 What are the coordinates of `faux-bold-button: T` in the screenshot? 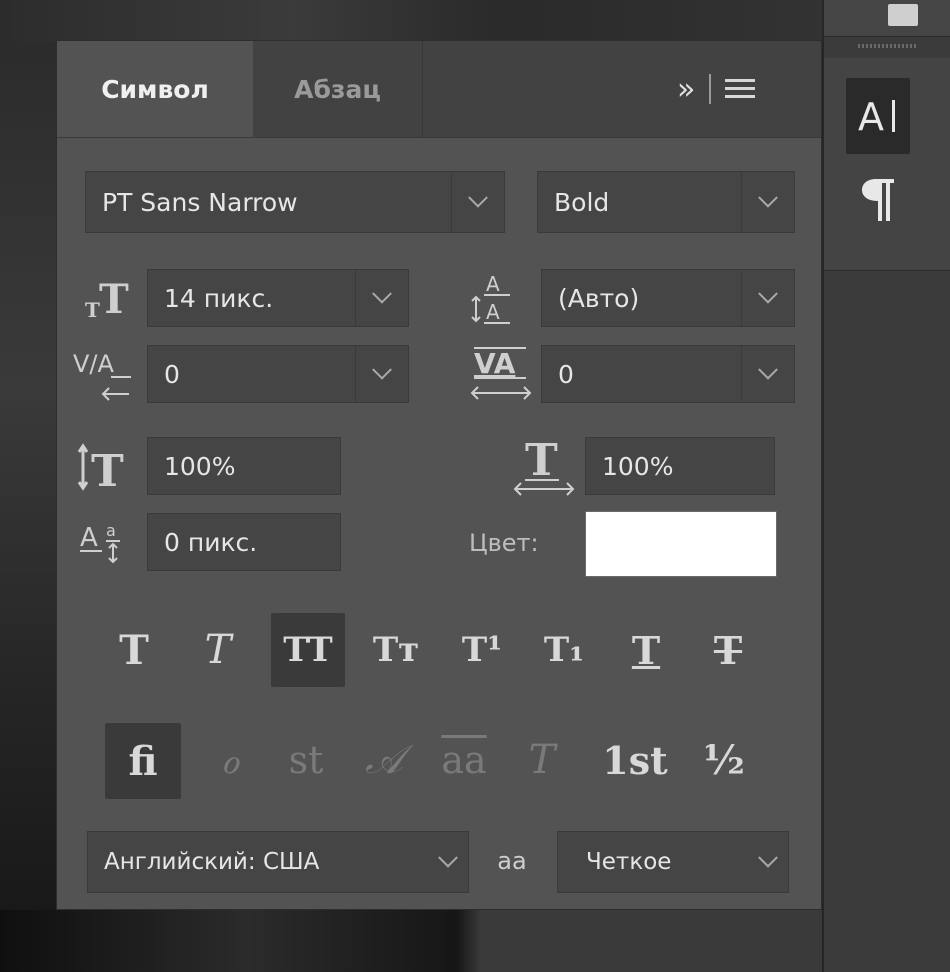 It's located at (134, 650).